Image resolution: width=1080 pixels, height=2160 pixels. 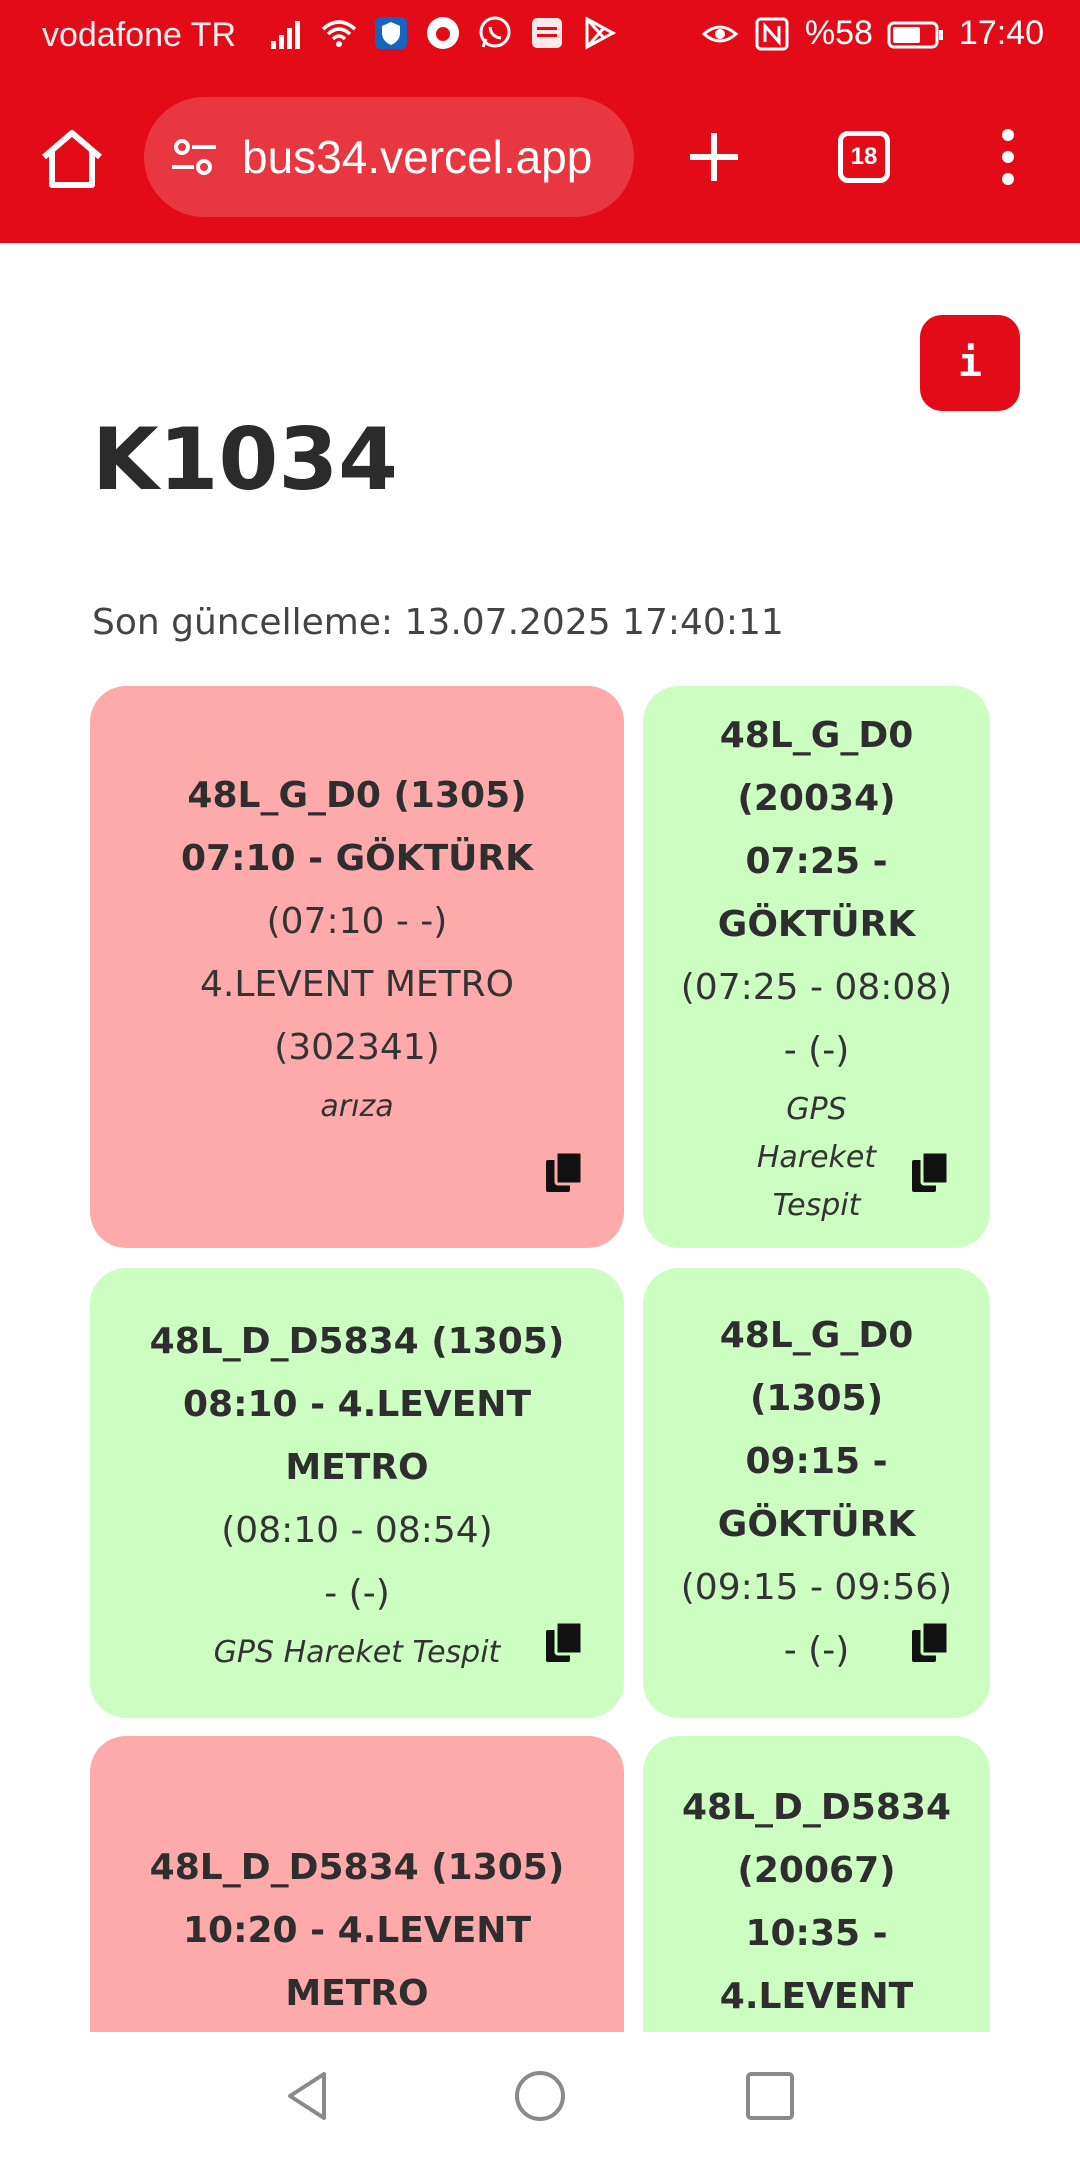 What do you see at coordinates (770, 2096) in the screenshot?
I see `recents-icon` at bounding box center [770, 2096].